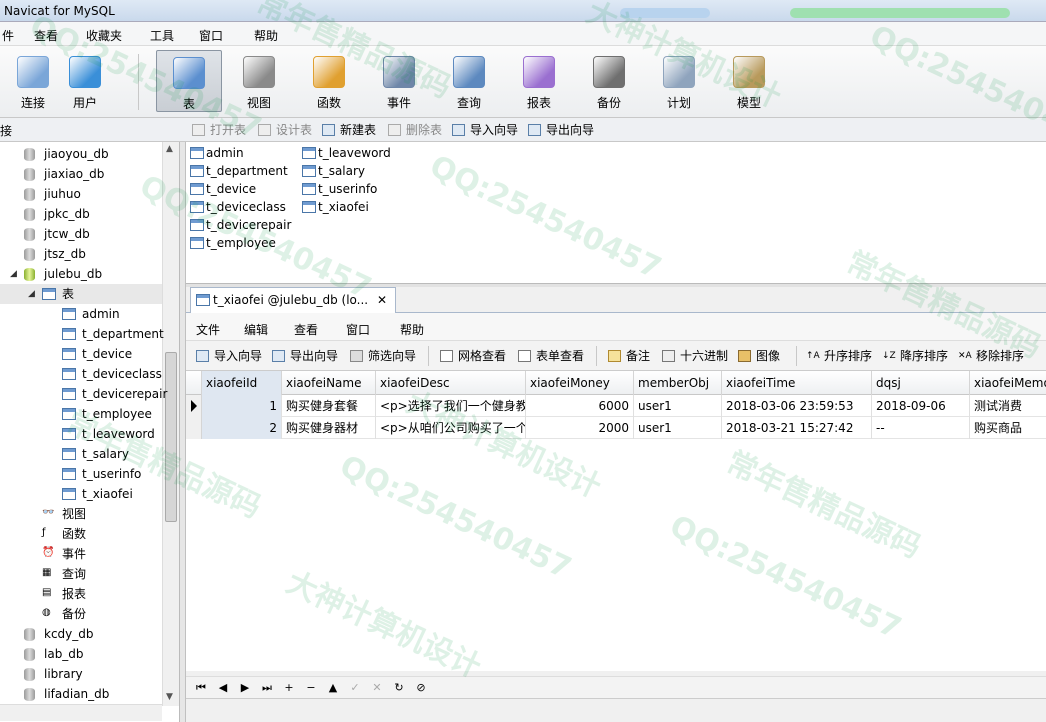 The width and height of the screenshot is (1046, 722). What do you see at coordinates (259, 81) in the screenshot?
I see `toolbar-view-button: 视图` at bounding box center [259, 81].